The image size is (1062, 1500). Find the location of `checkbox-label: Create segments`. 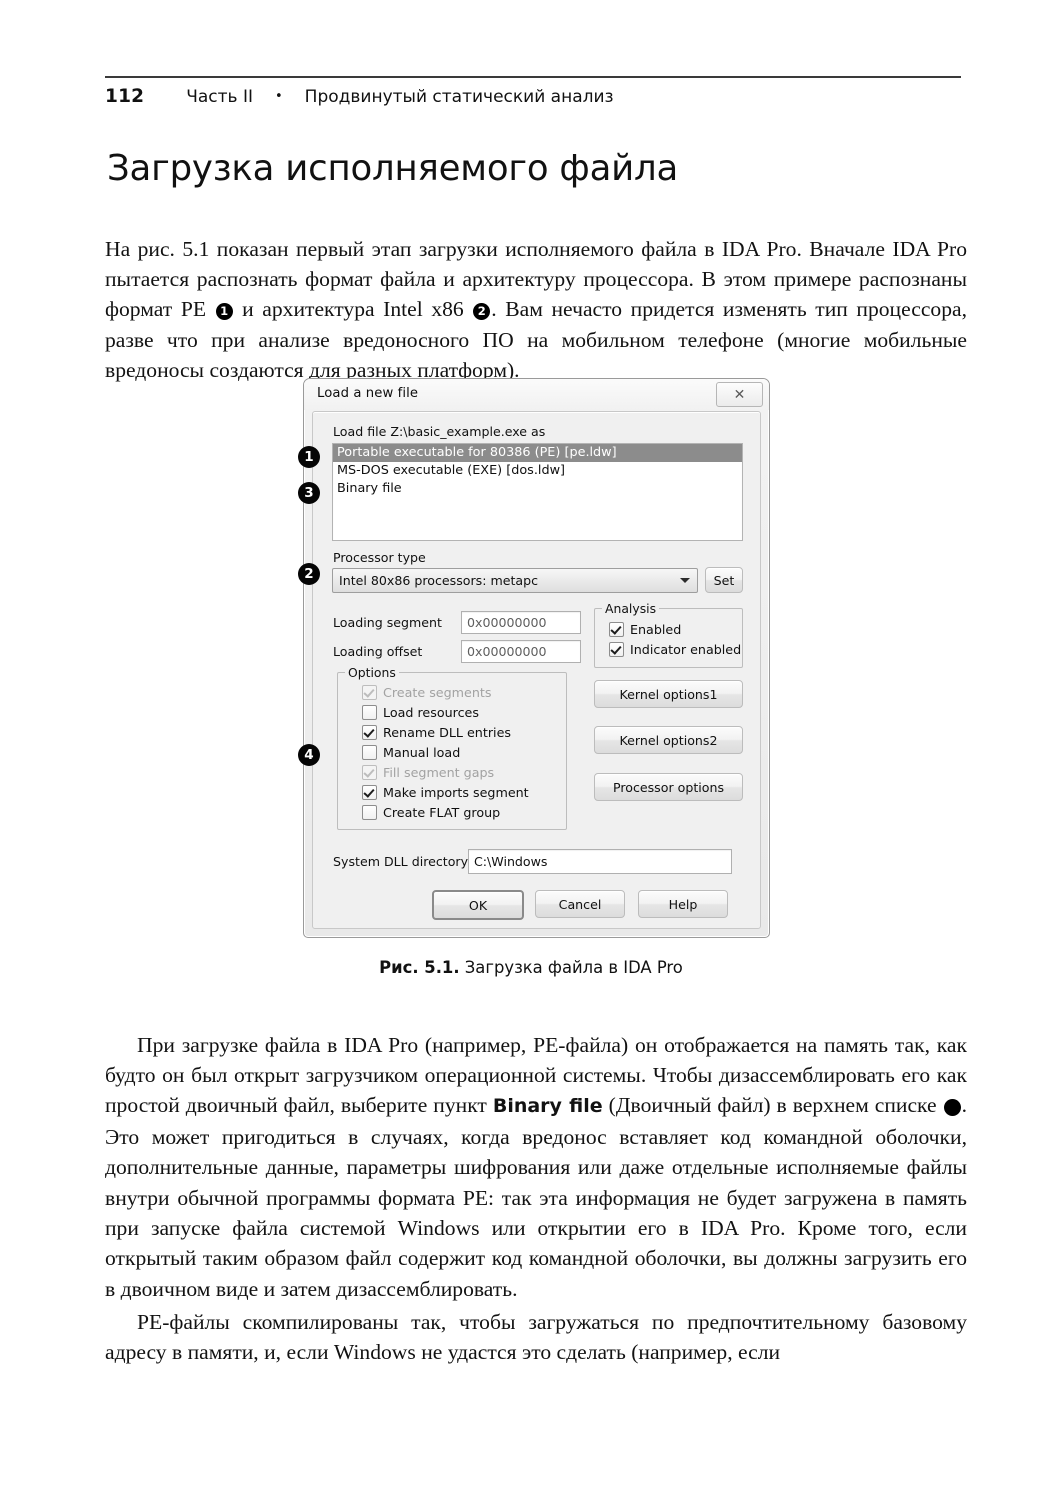

checkbox-label: Create segments is located at coordinates (437, 692).